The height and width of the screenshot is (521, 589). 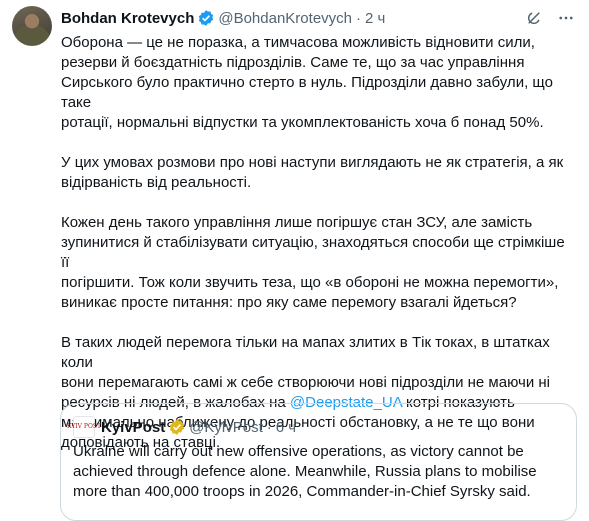 What do you see at coordinates (177, 427) in the screenshot?
I see `gold-verified-badge-icon` at bounding box center [177, 427].